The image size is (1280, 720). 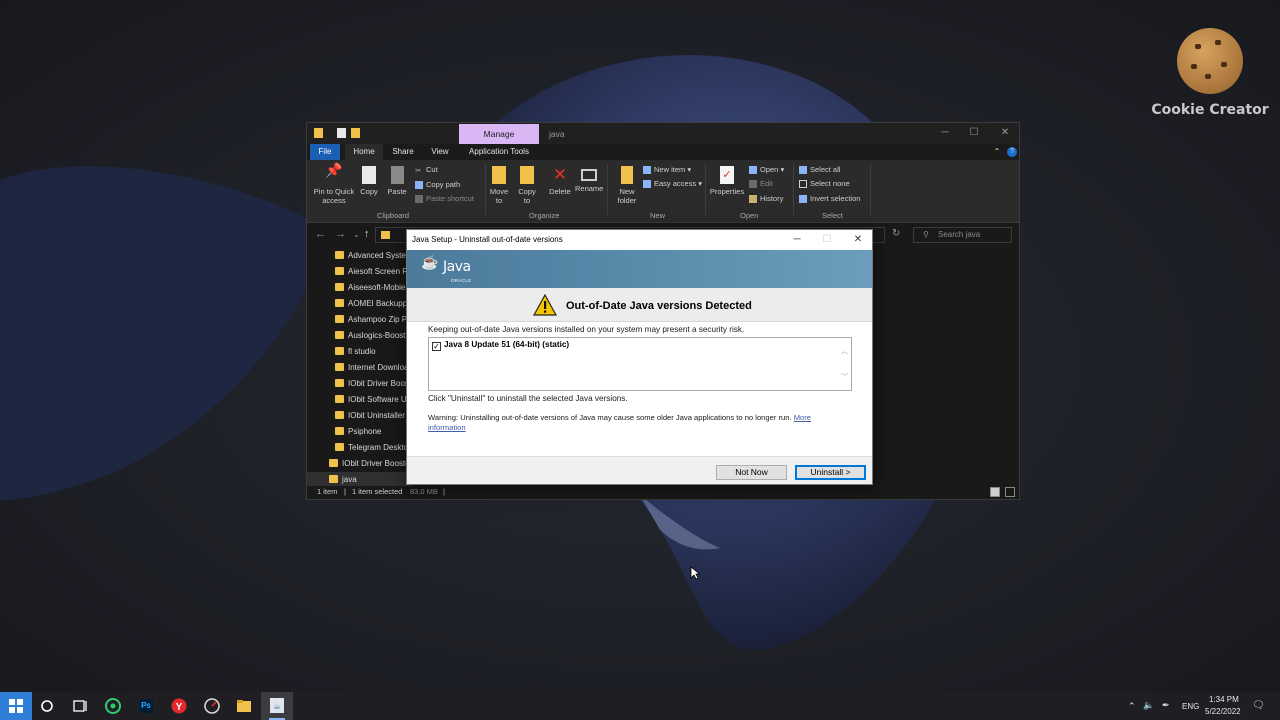 What do you see at coordinates (403, 152) in the screenshot?
I see `tab-share: Share` at bounding box center [403, 152].